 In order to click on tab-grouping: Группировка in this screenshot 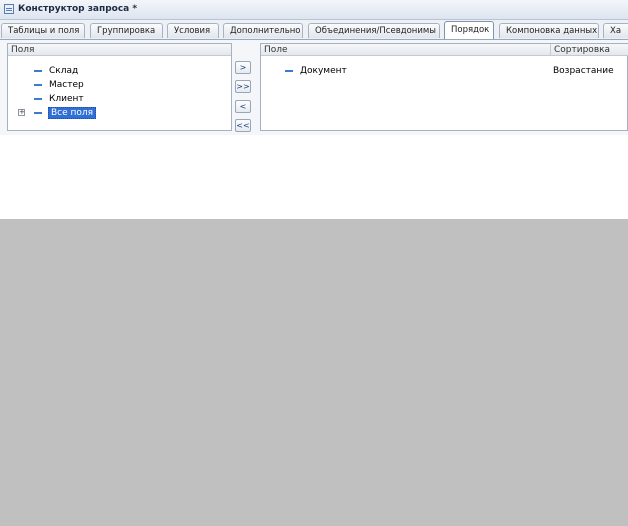, I will do `click(126, 30)`.